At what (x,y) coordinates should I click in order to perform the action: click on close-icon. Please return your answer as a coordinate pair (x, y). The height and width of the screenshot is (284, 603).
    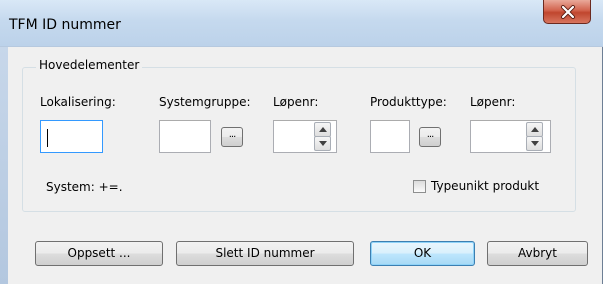
    Looking at the image, I should click on (568, 12).